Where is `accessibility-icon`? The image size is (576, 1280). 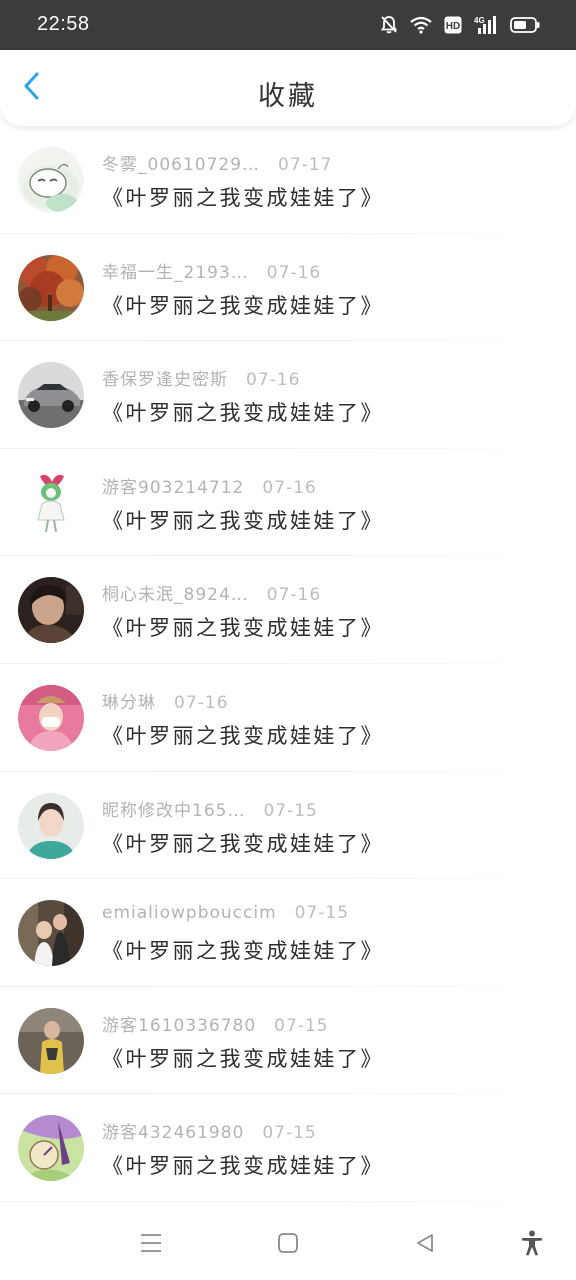
accessibility-icon is located at coordinates (532, 1245).